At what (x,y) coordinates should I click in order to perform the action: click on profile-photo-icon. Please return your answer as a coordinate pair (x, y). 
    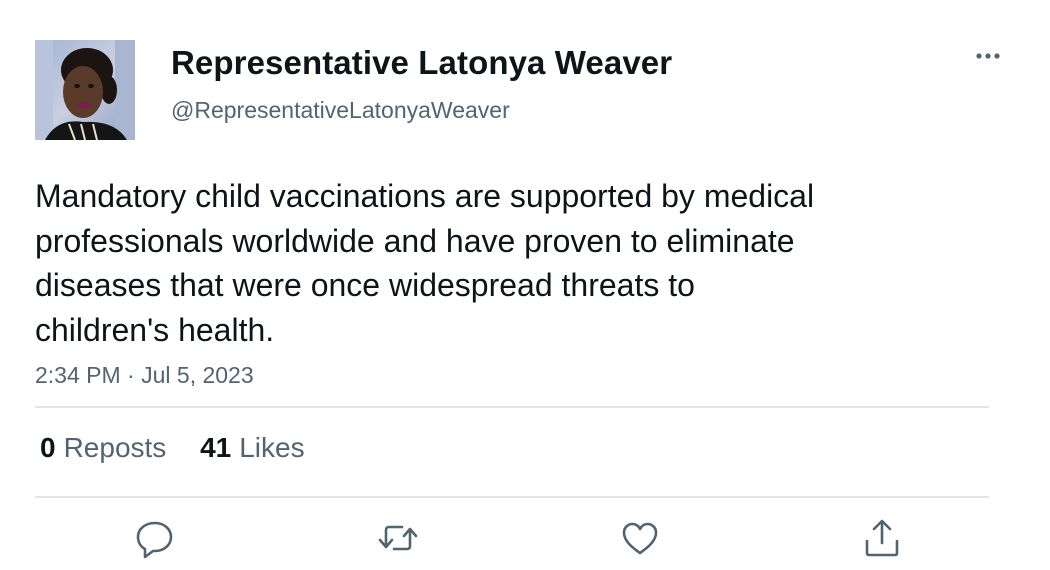
    Looking at the image, I should click on (85, 90).